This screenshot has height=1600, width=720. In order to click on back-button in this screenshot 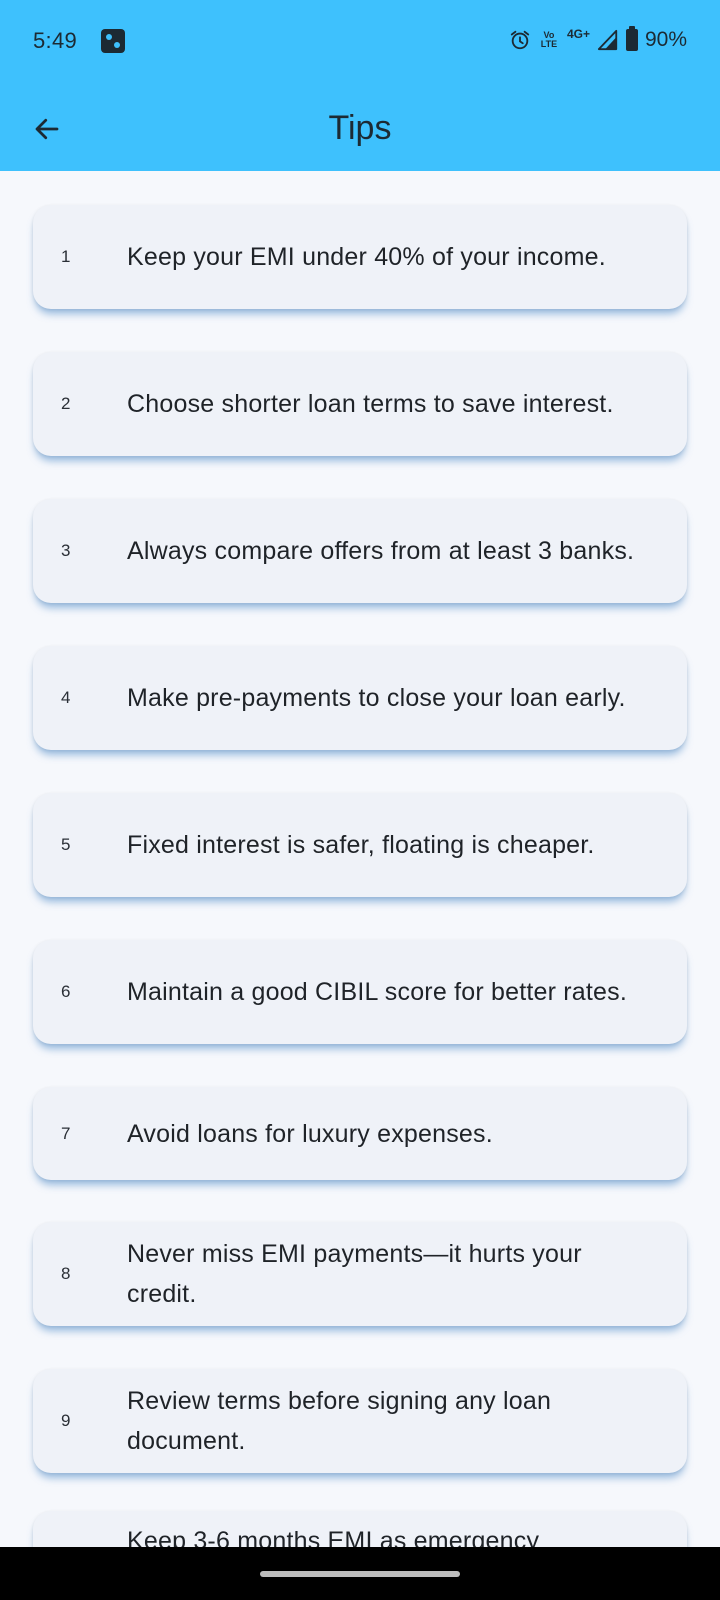, I will do `click(47, 129)`.